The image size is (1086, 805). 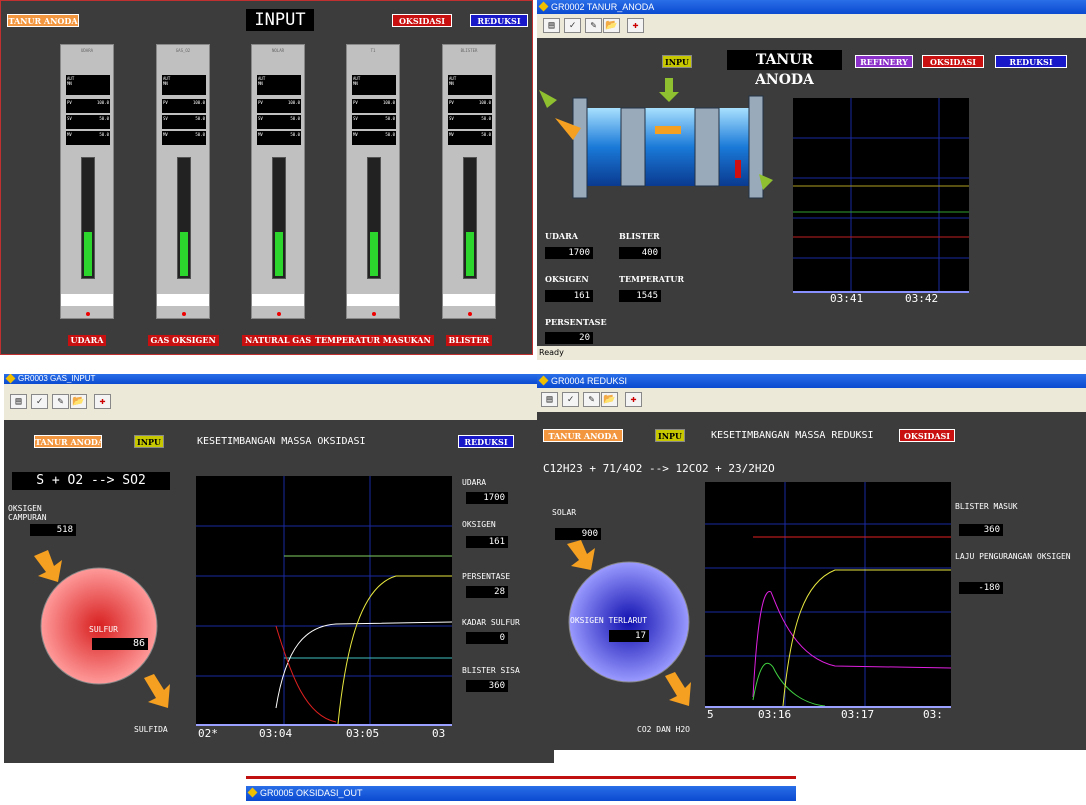 What do you see at coordinates (567, 279) in the screenshot?
I see `oksigen-label: OKSIGEN` at bounding box center [567, 279].